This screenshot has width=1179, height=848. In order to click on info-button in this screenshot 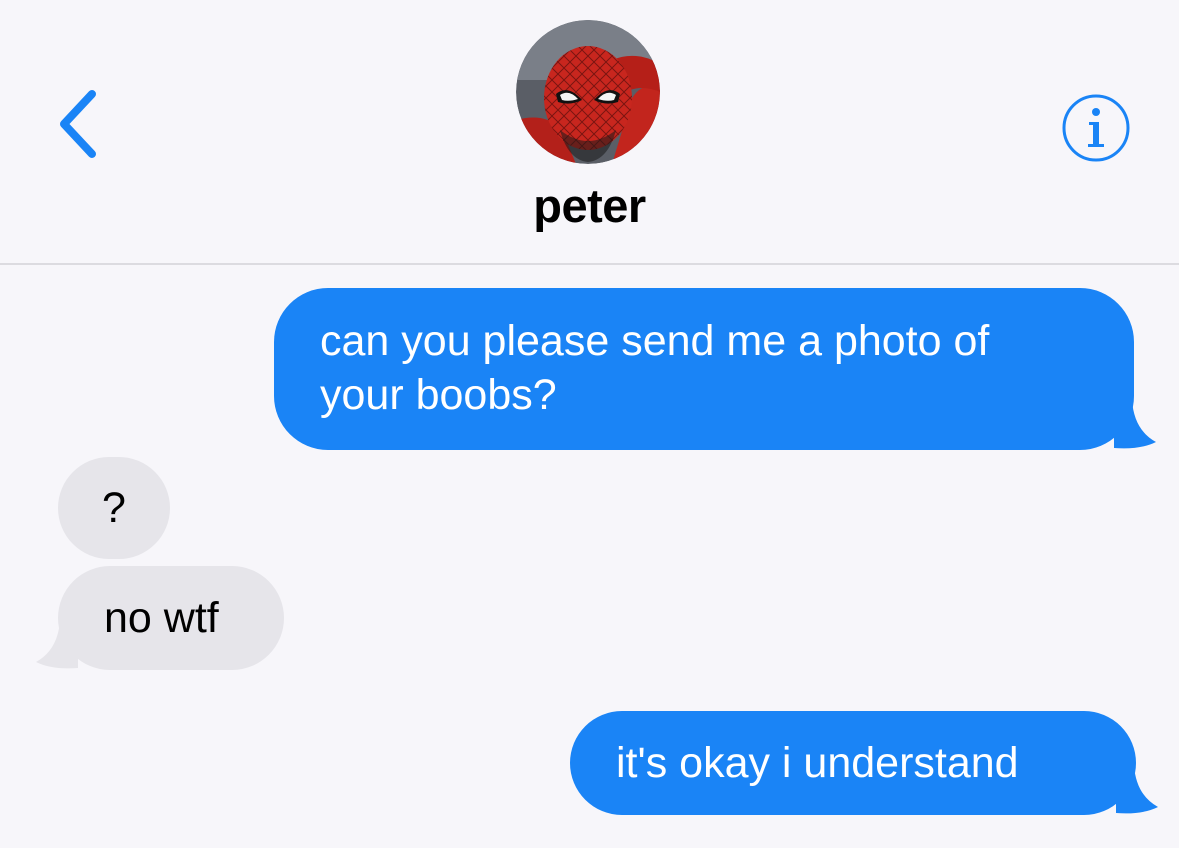, I will do `click(1096, 128)`.